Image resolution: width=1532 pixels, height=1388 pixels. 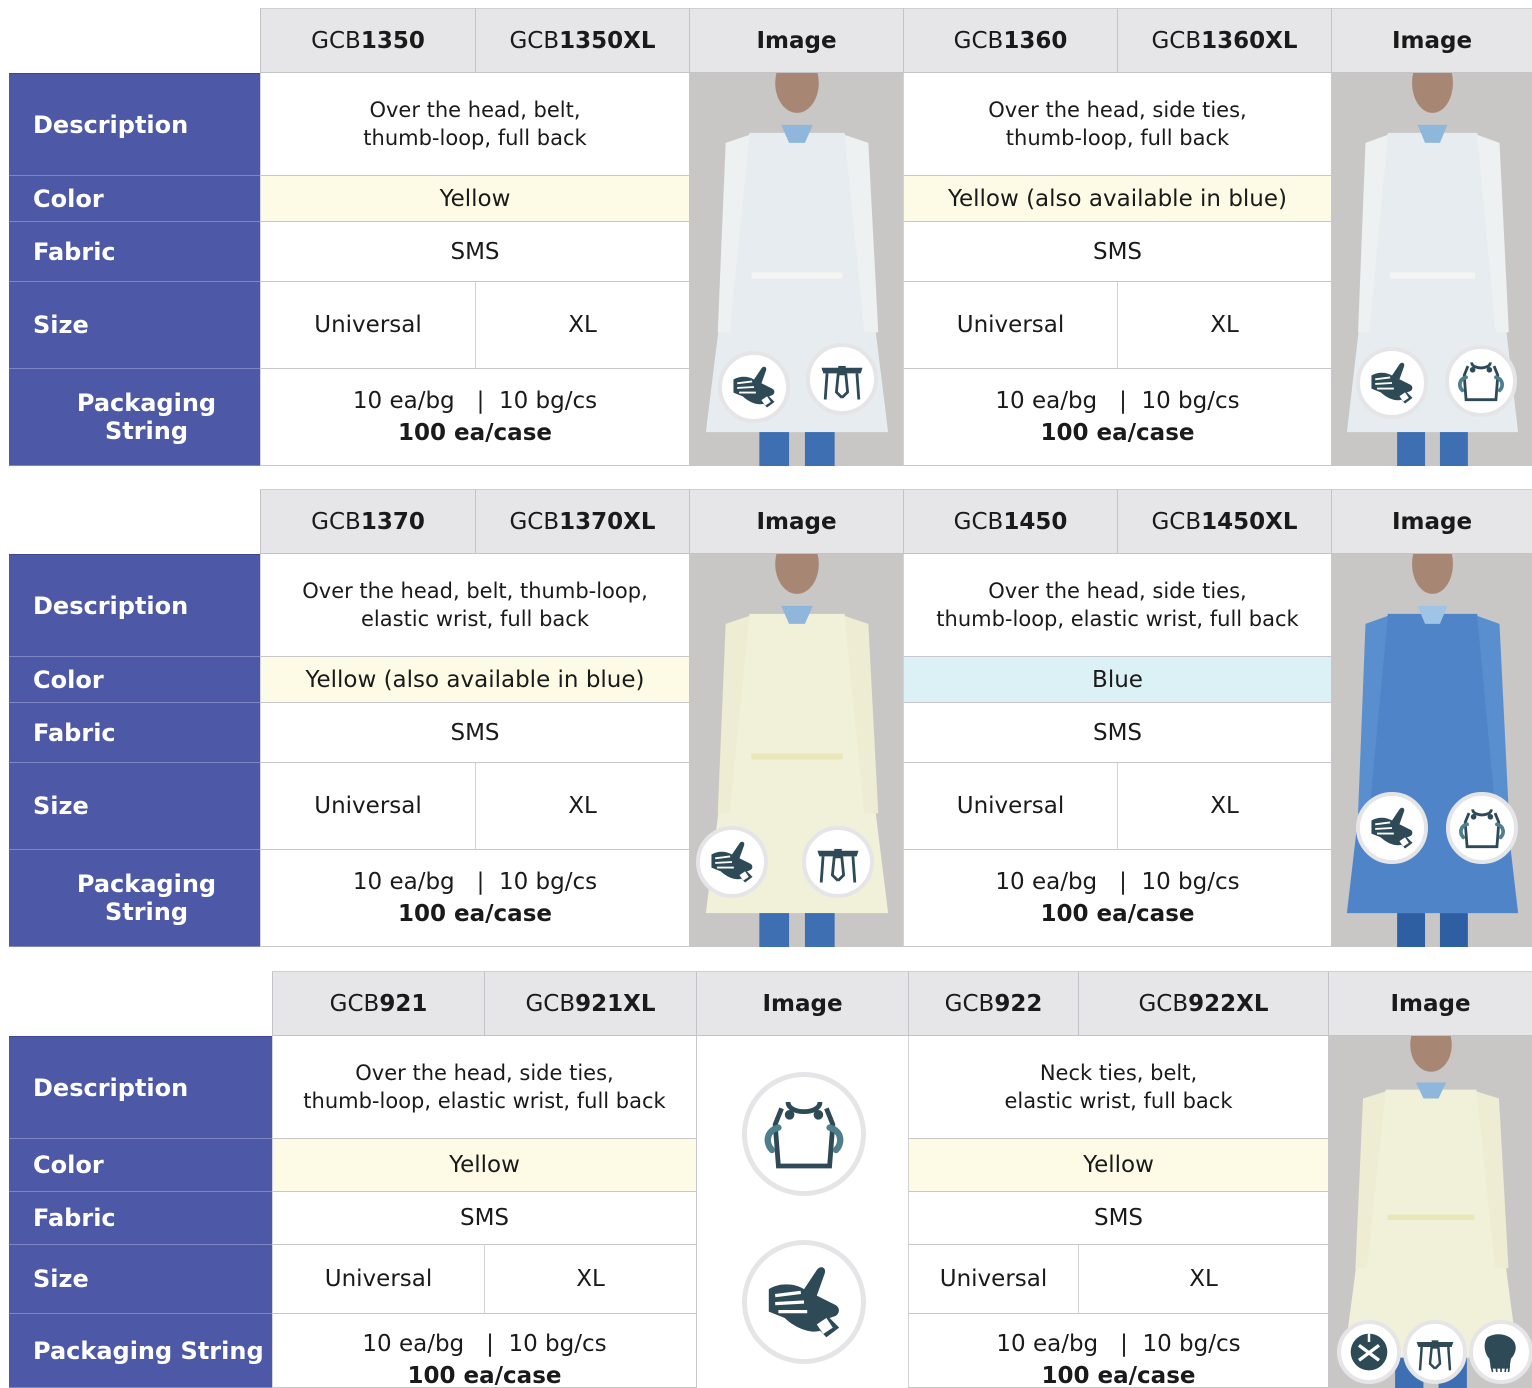 I want to click on header-code: GCB921, so click(x=378, y=1003).